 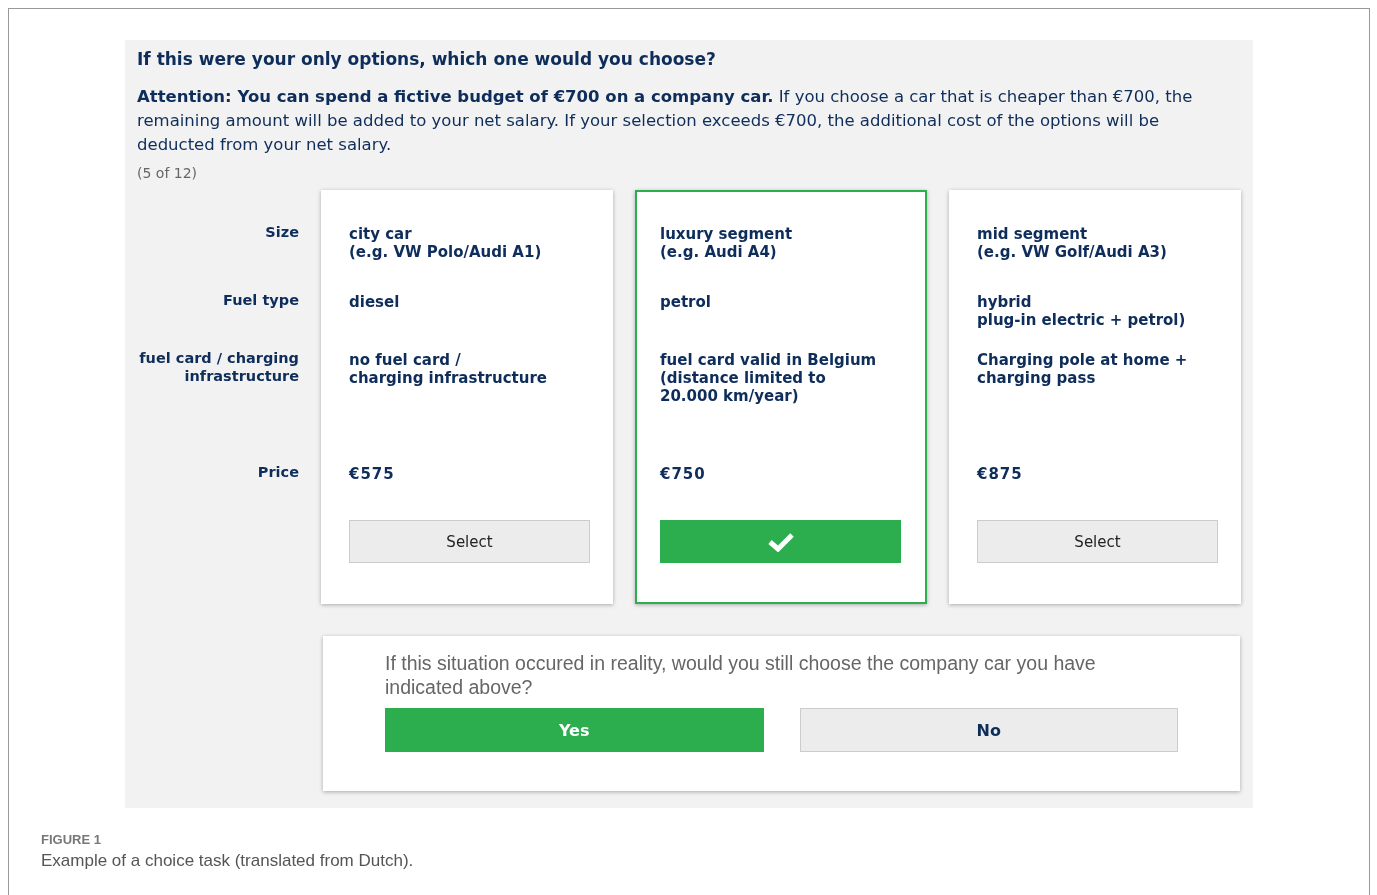 I want to click on price-value: €875, so click(x=1000, y=474).